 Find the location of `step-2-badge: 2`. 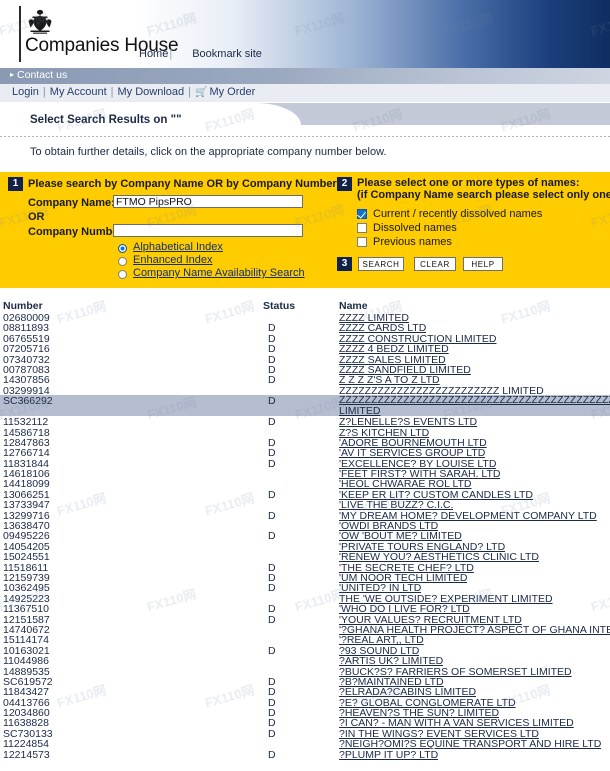

step-2-badge: 2 is located at coordinates (344, 184).